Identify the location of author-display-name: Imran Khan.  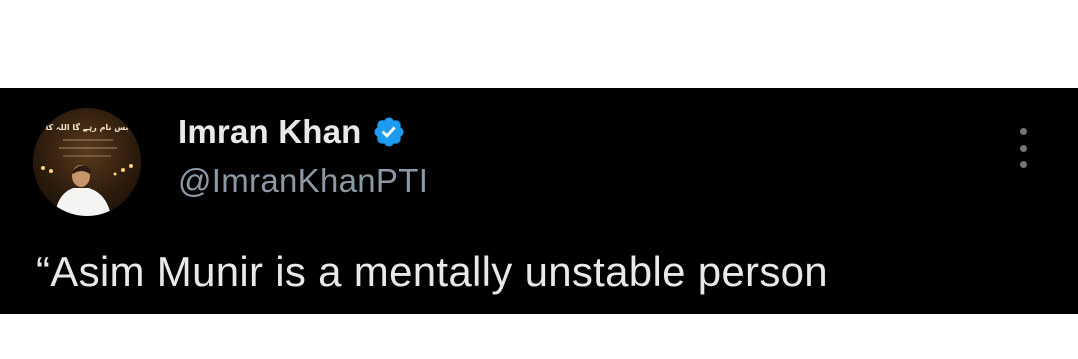
(270, 132).